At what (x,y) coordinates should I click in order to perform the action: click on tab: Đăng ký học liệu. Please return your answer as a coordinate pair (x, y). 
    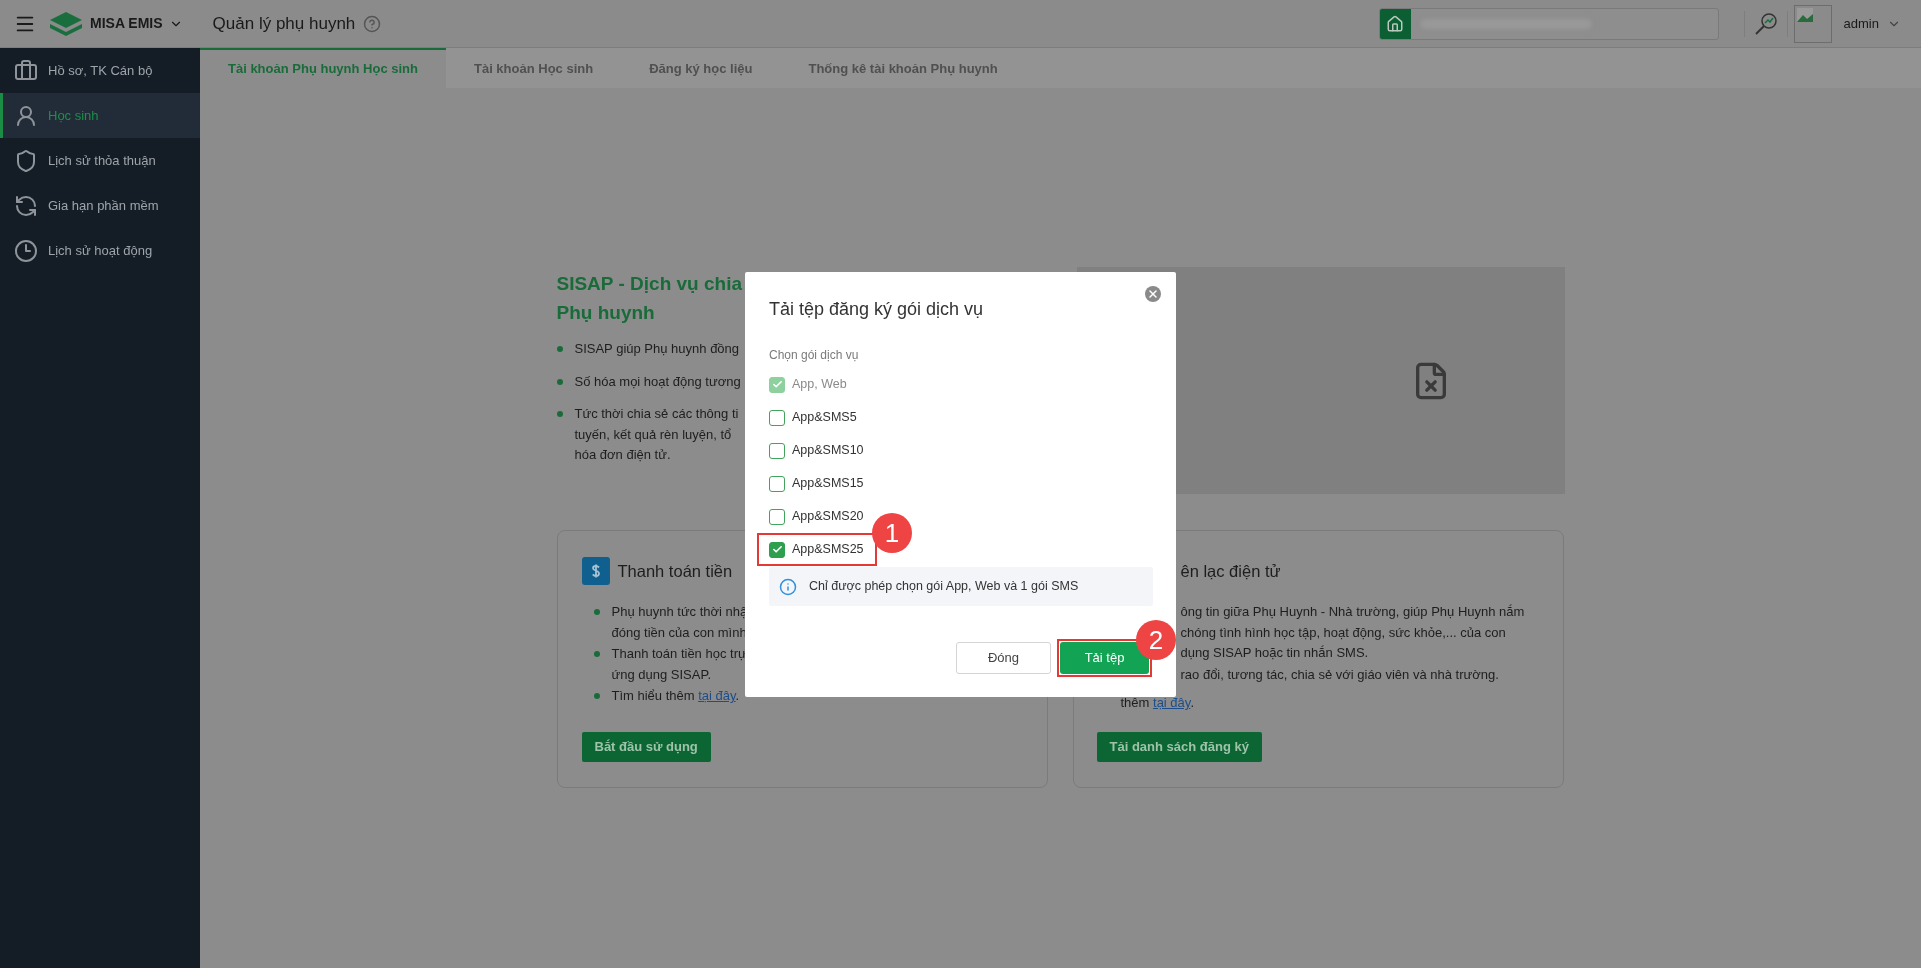
    Looking at the image, I should click on (701, 68).